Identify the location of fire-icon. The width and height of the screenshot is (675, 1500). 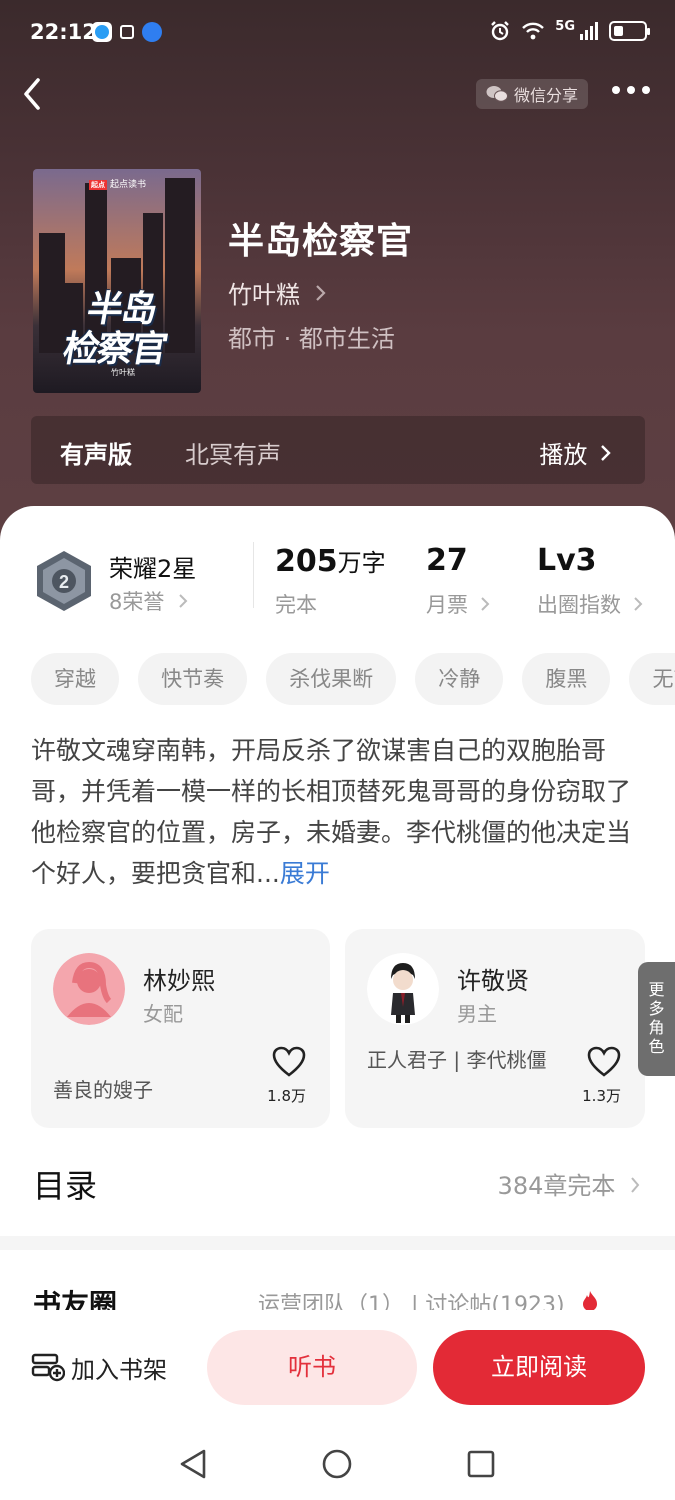
(589, 1300).